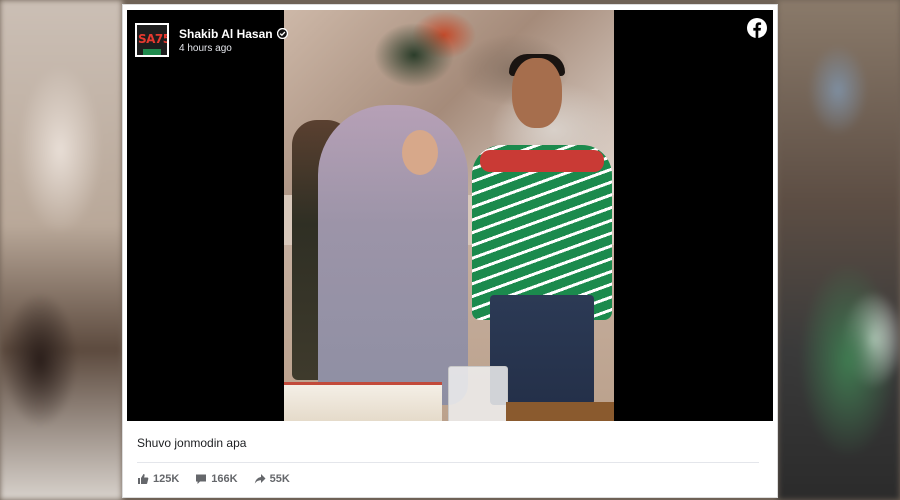 The image size is (900, 500). Describe the element at coordinates (192, 443) in the screenshot. I see `post-caption: Shuvo jonmodin apa` at that location.